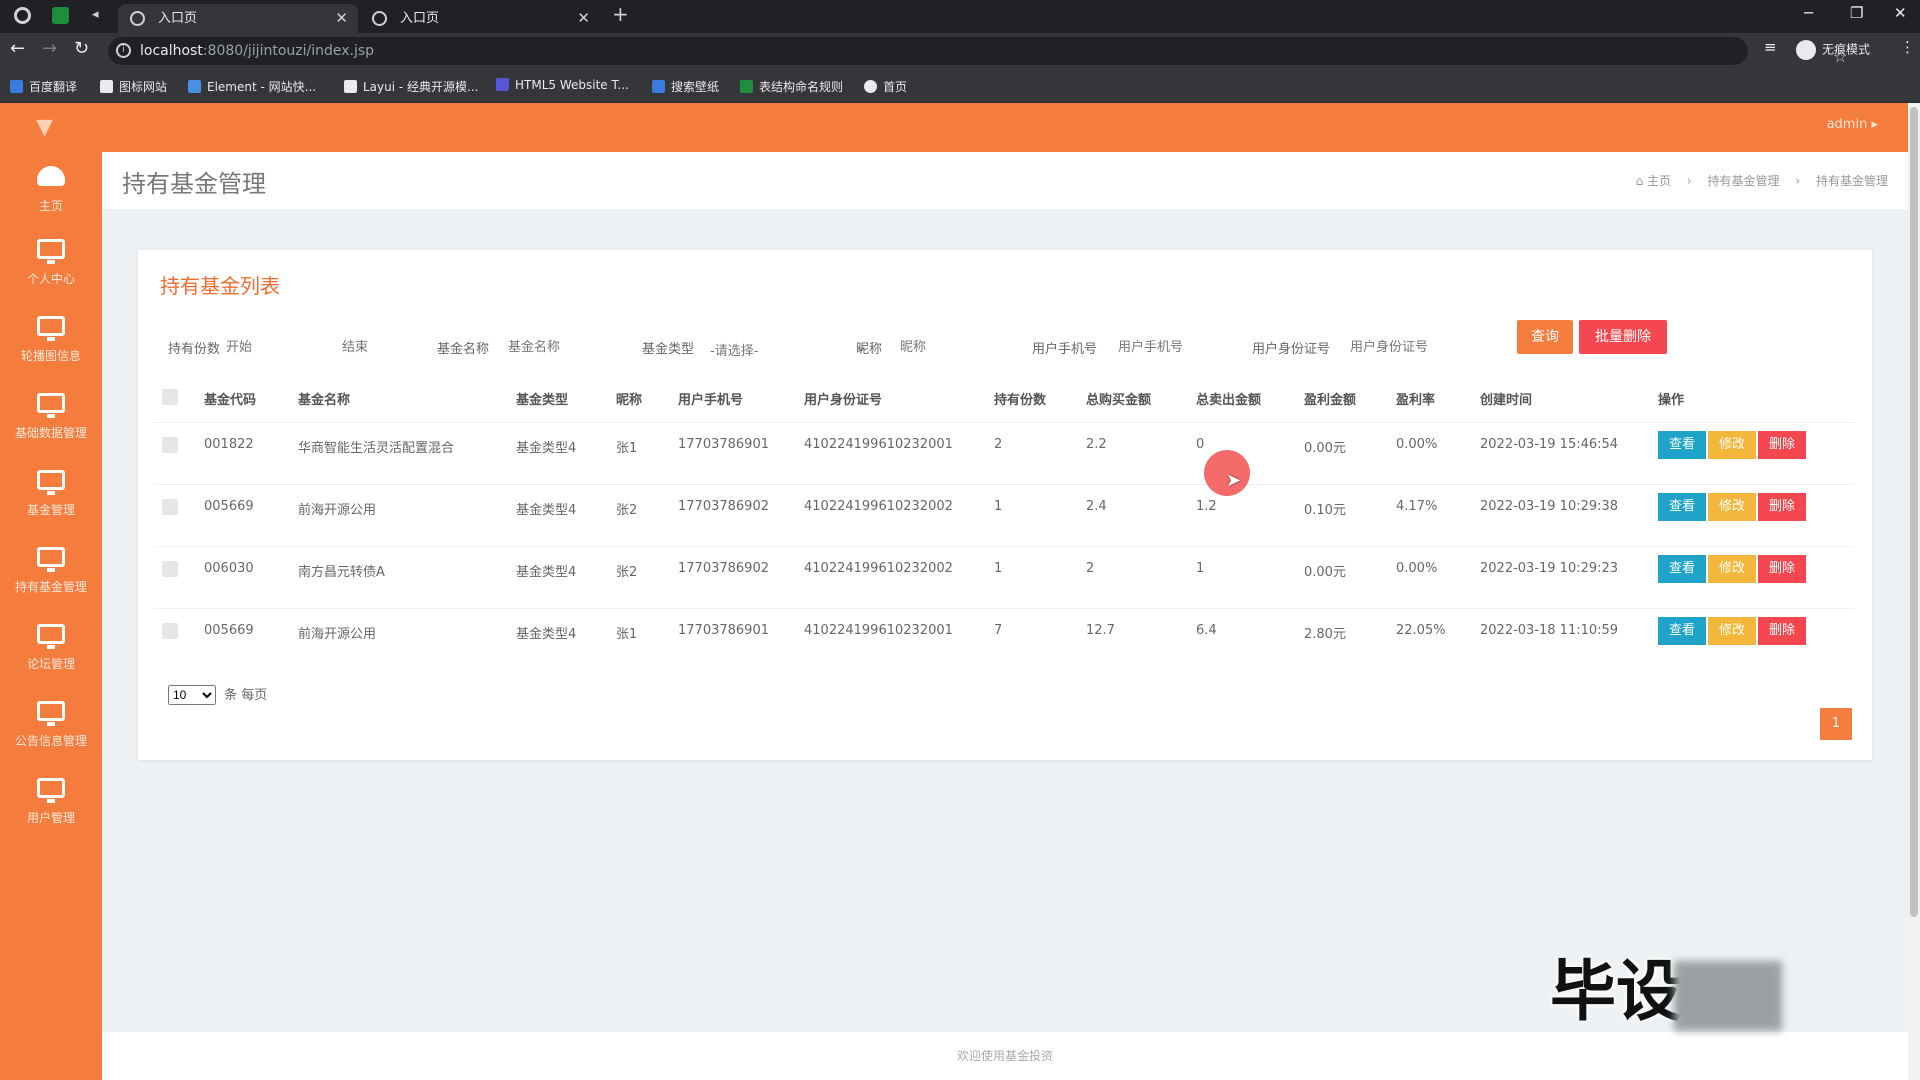 This screenshot has width=1920, height=1080. I want to click on scrollbar-thumb, so click(1914, 512).